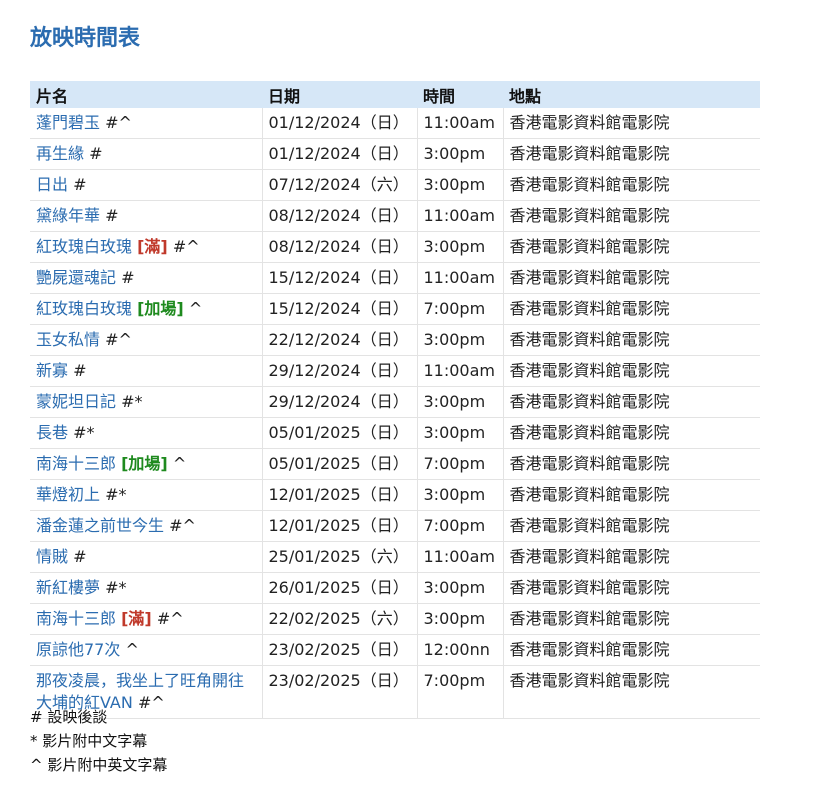 The image size is (815, 794). What do you see at coordinates (52, 370) in the screenshot?
I see `film-title-link: 新寡` at bounding box center [52, 370].